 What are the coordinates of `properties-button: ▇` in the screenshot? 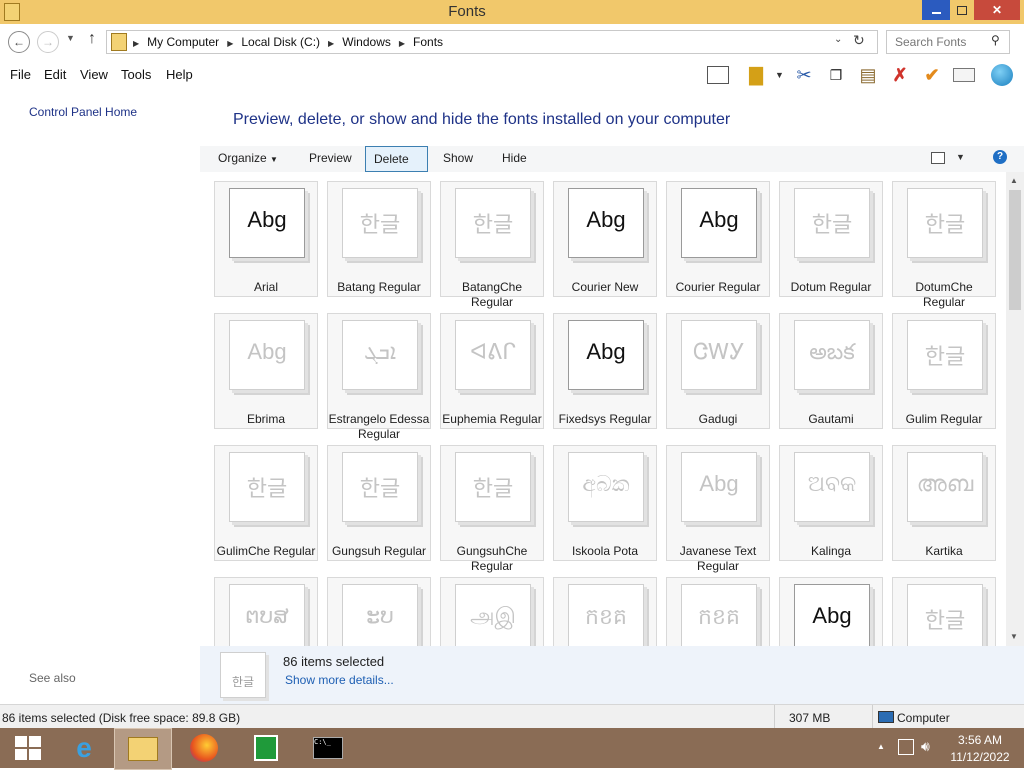 It's located at (756, 75).